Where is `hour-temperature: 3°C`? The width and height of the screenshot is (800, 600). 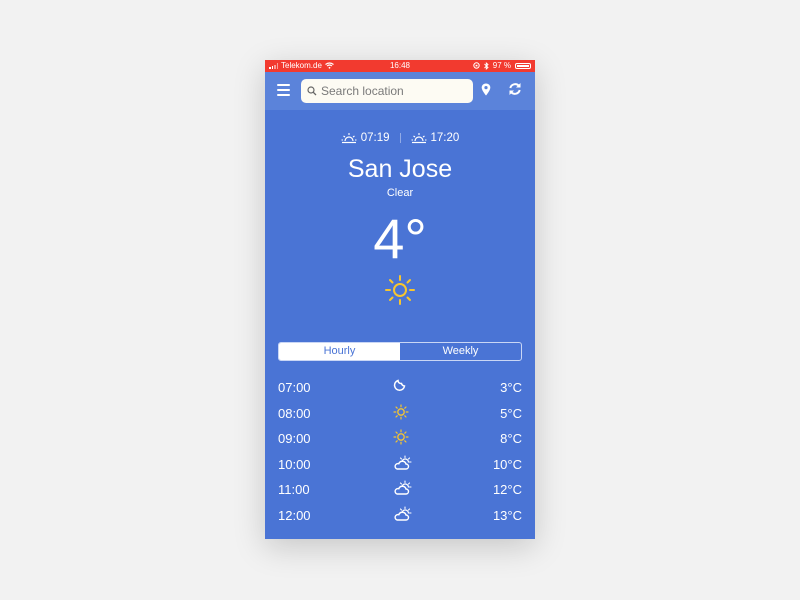
hour-temperature: 3°C is located at coordinates (511, 388).